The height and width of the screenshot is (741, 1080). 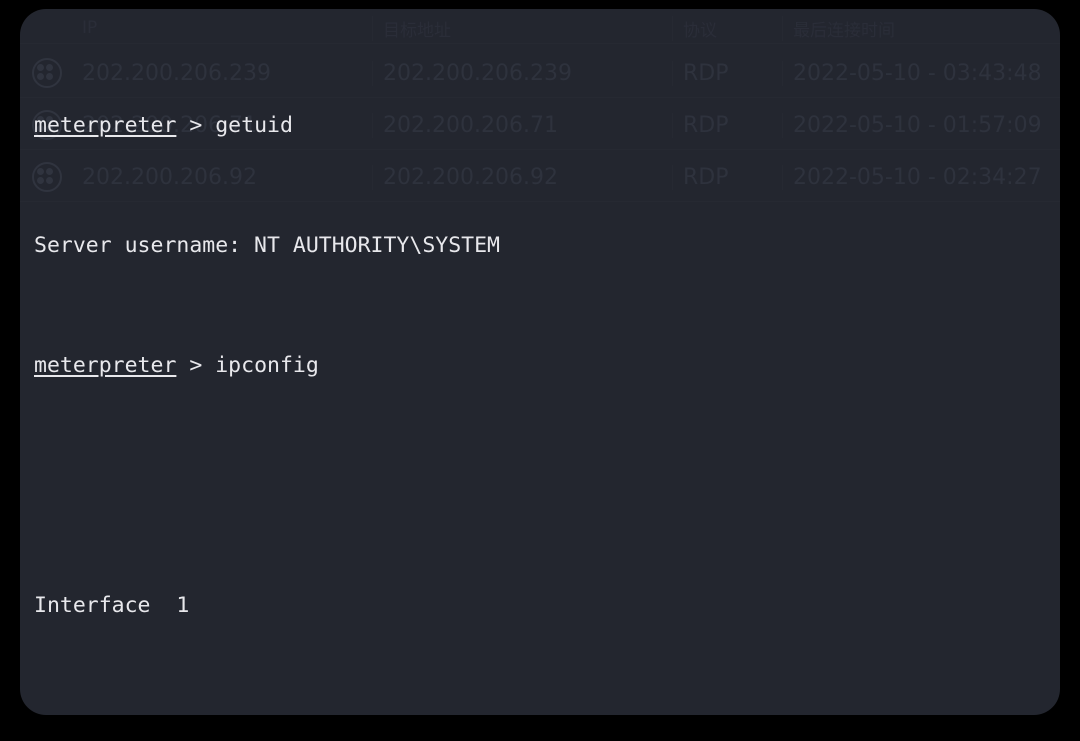 What do you see at coordinates (254, 125) in the screenshot?
I see `prompt-command: getuid` at bounding box center [254, 125].